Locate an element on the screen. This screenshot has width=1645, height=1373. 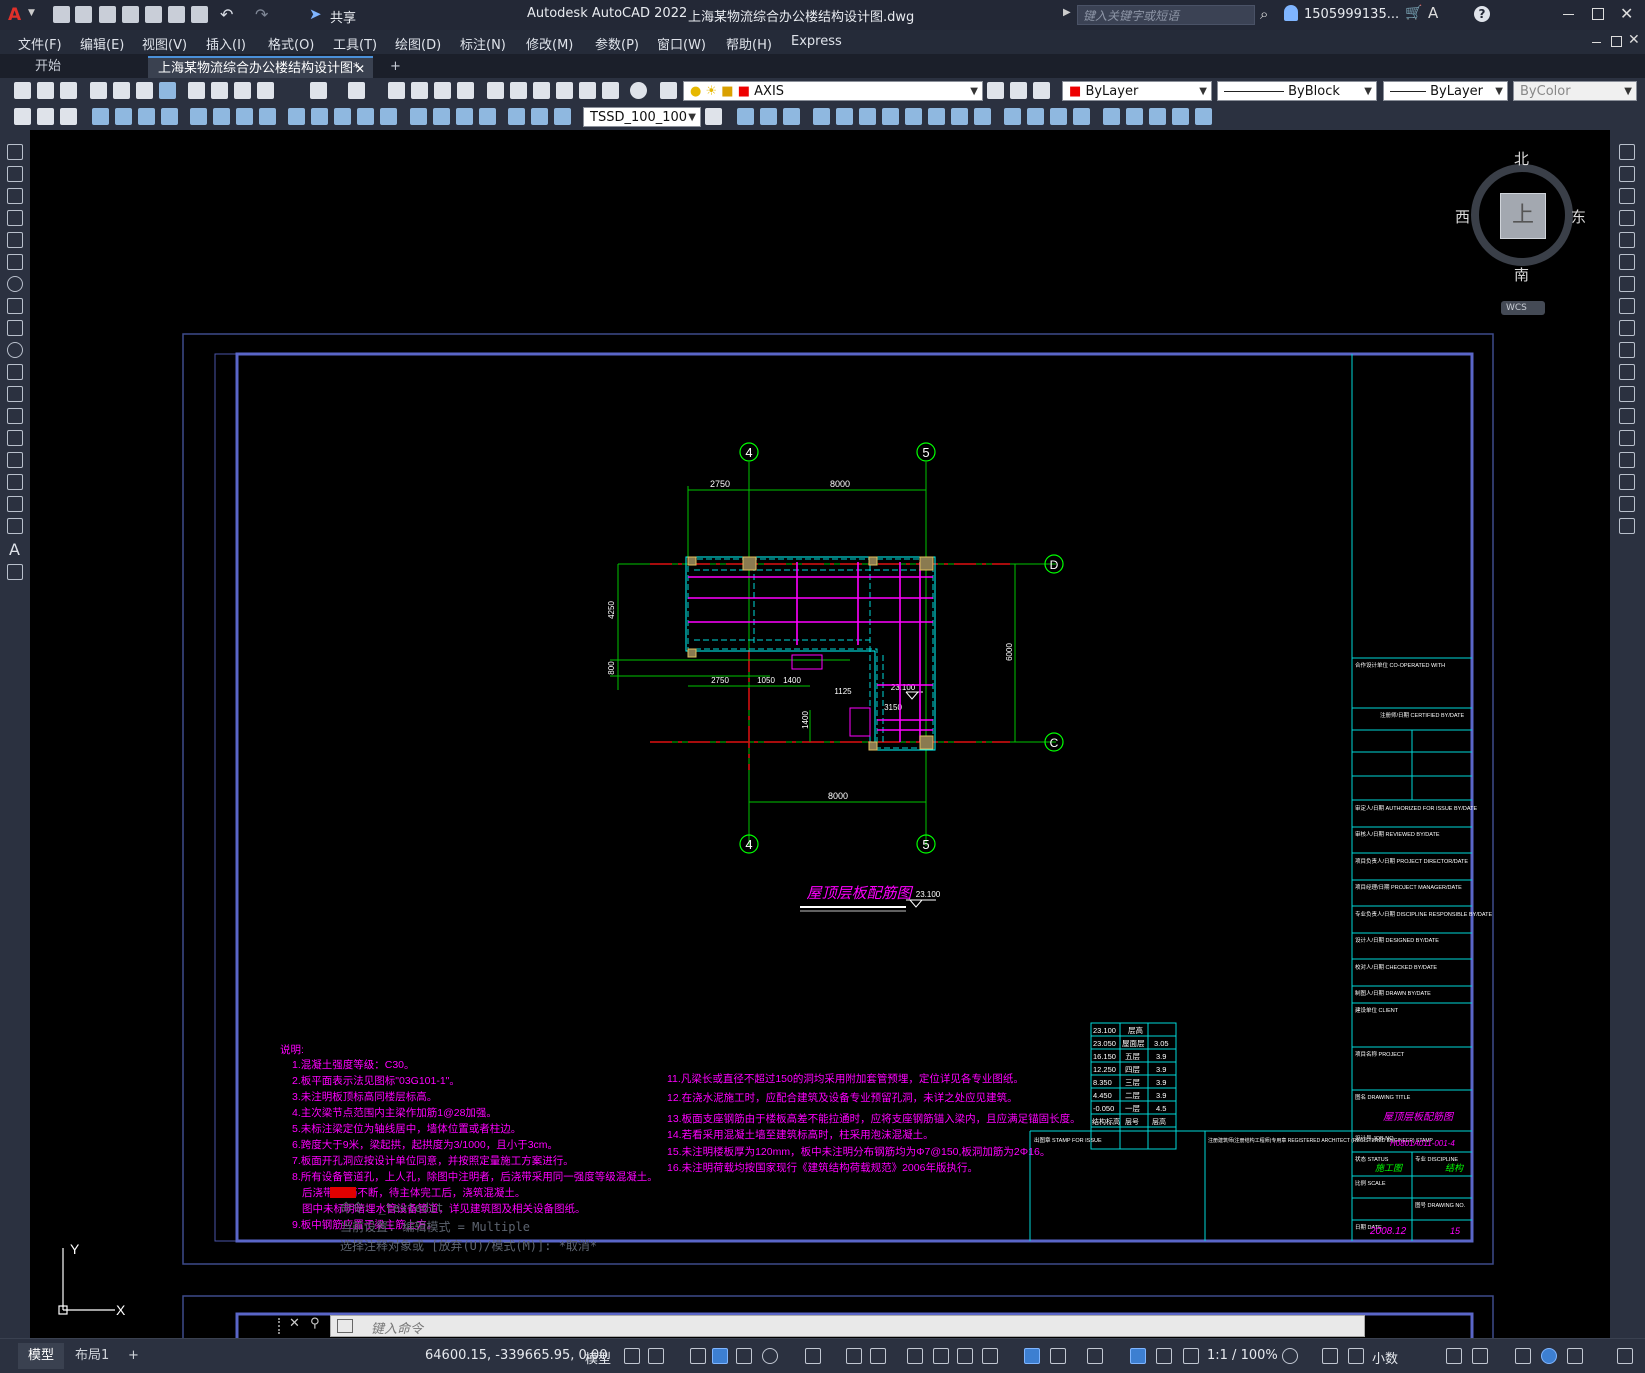
snap-icon is located at coordinates (656, 1356).